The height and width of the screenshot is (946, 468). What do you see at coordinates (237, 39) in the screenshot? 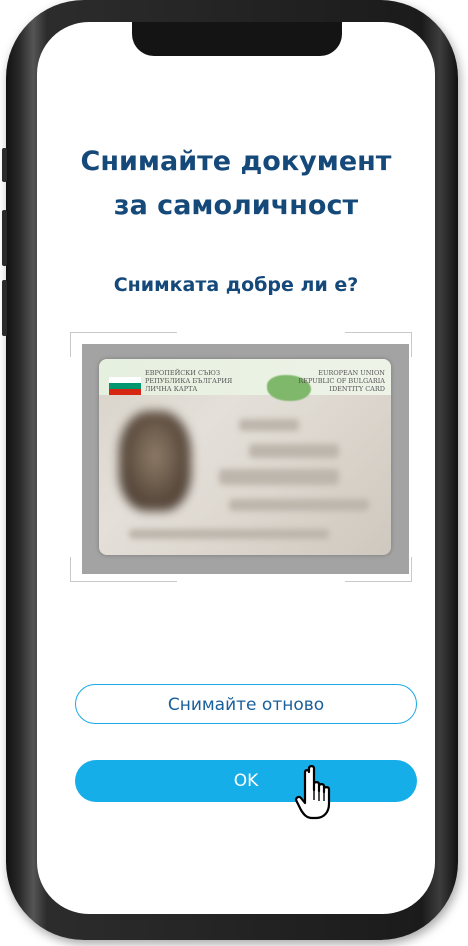
I see `phone-notch` at bounding box center [237, 39].